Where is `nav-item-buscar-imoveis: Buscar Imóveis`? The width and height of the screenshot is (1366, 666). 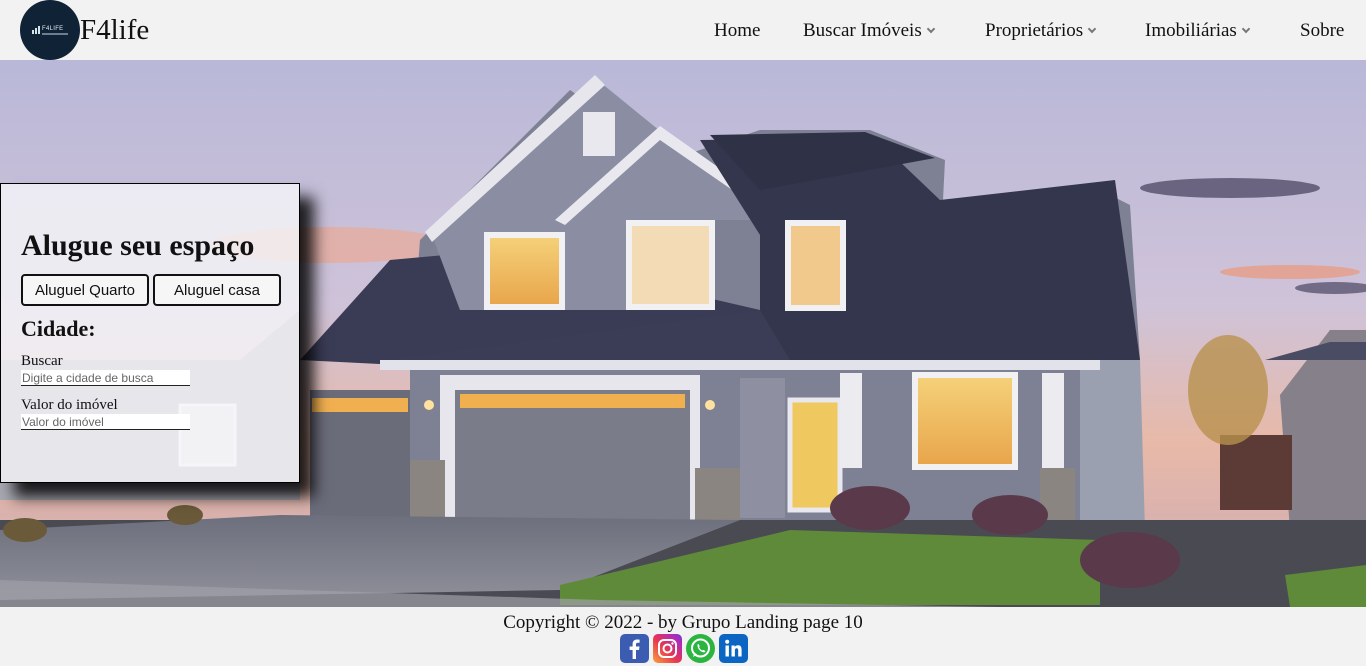 nav-item-buscar-imoveis: Buscar Imóveis is located at coordinates (869, 31).